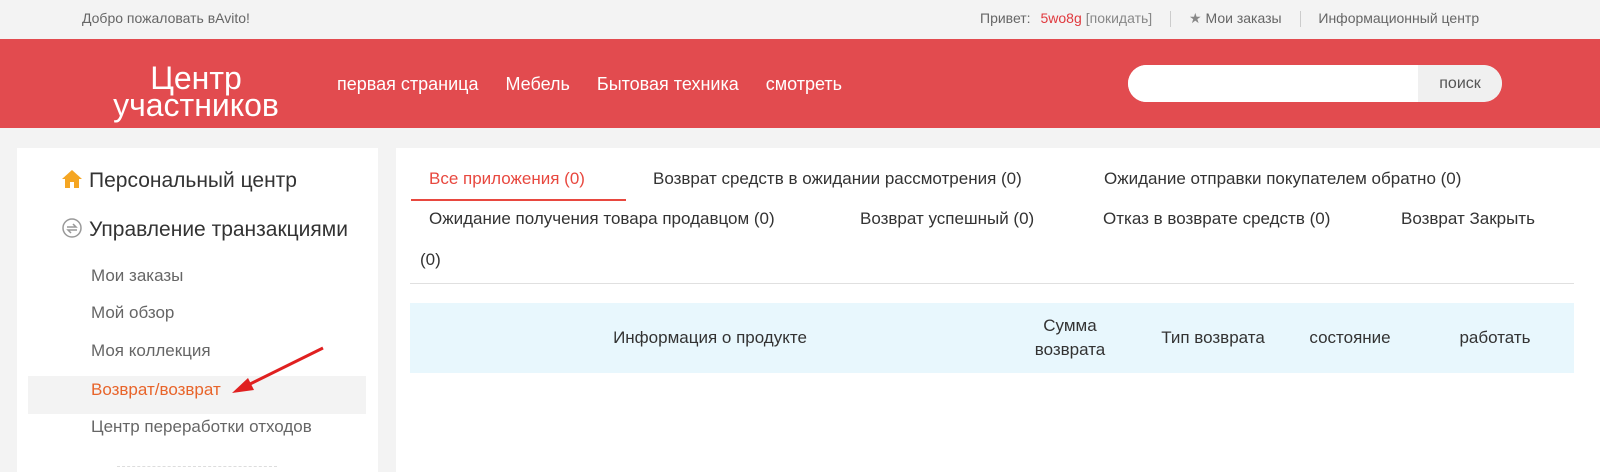 The image size is (1600, 472). What do you see at coordinates (1460, 83) in the screenshot?
I see `search-button: поиск` at bounding box center [1460, 83].